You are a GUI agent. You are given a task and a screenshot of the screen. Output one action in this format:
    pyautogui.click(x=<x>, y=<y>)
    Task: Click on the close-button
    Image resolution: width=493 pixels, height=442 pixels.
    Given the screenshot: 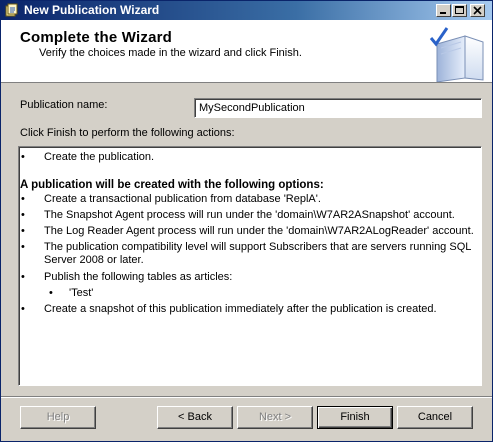 What is the action you would take?
    pyautogui.click(x=477, y=10)
    